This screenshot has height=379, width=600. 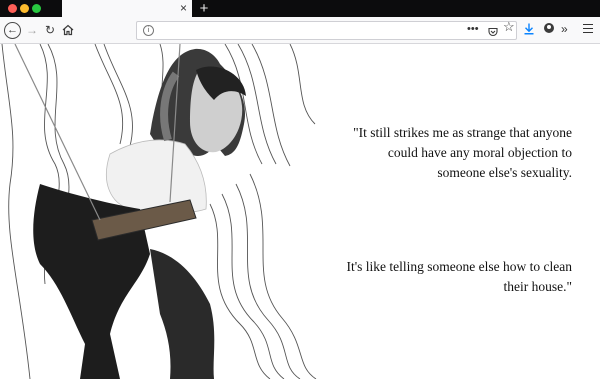 I want to click on bookmark-star-icon: ☆, so click(x=509, y=27).